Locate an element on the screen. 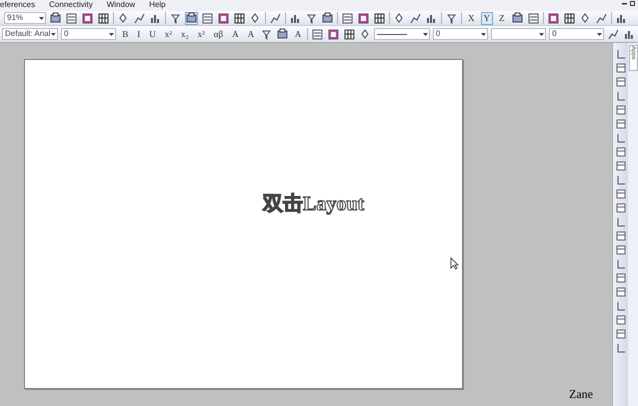 The height and width of the screenshot is (406, 638). format-button: x₂ is located at coordinates (185, 34).